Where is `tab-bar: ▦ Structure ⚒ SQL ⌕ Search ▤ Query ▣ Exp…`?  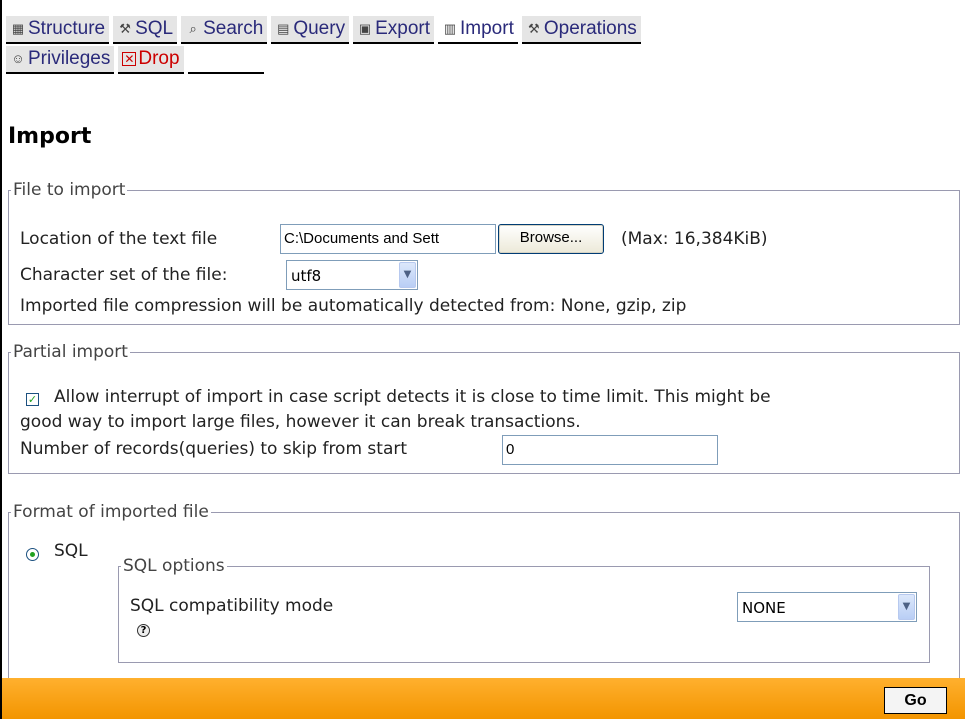
tab-bar: ▦ Structure ⚒ SQL ⌕ Search ▤ Query ▣ Exp… is located at coordinates (456, 44).